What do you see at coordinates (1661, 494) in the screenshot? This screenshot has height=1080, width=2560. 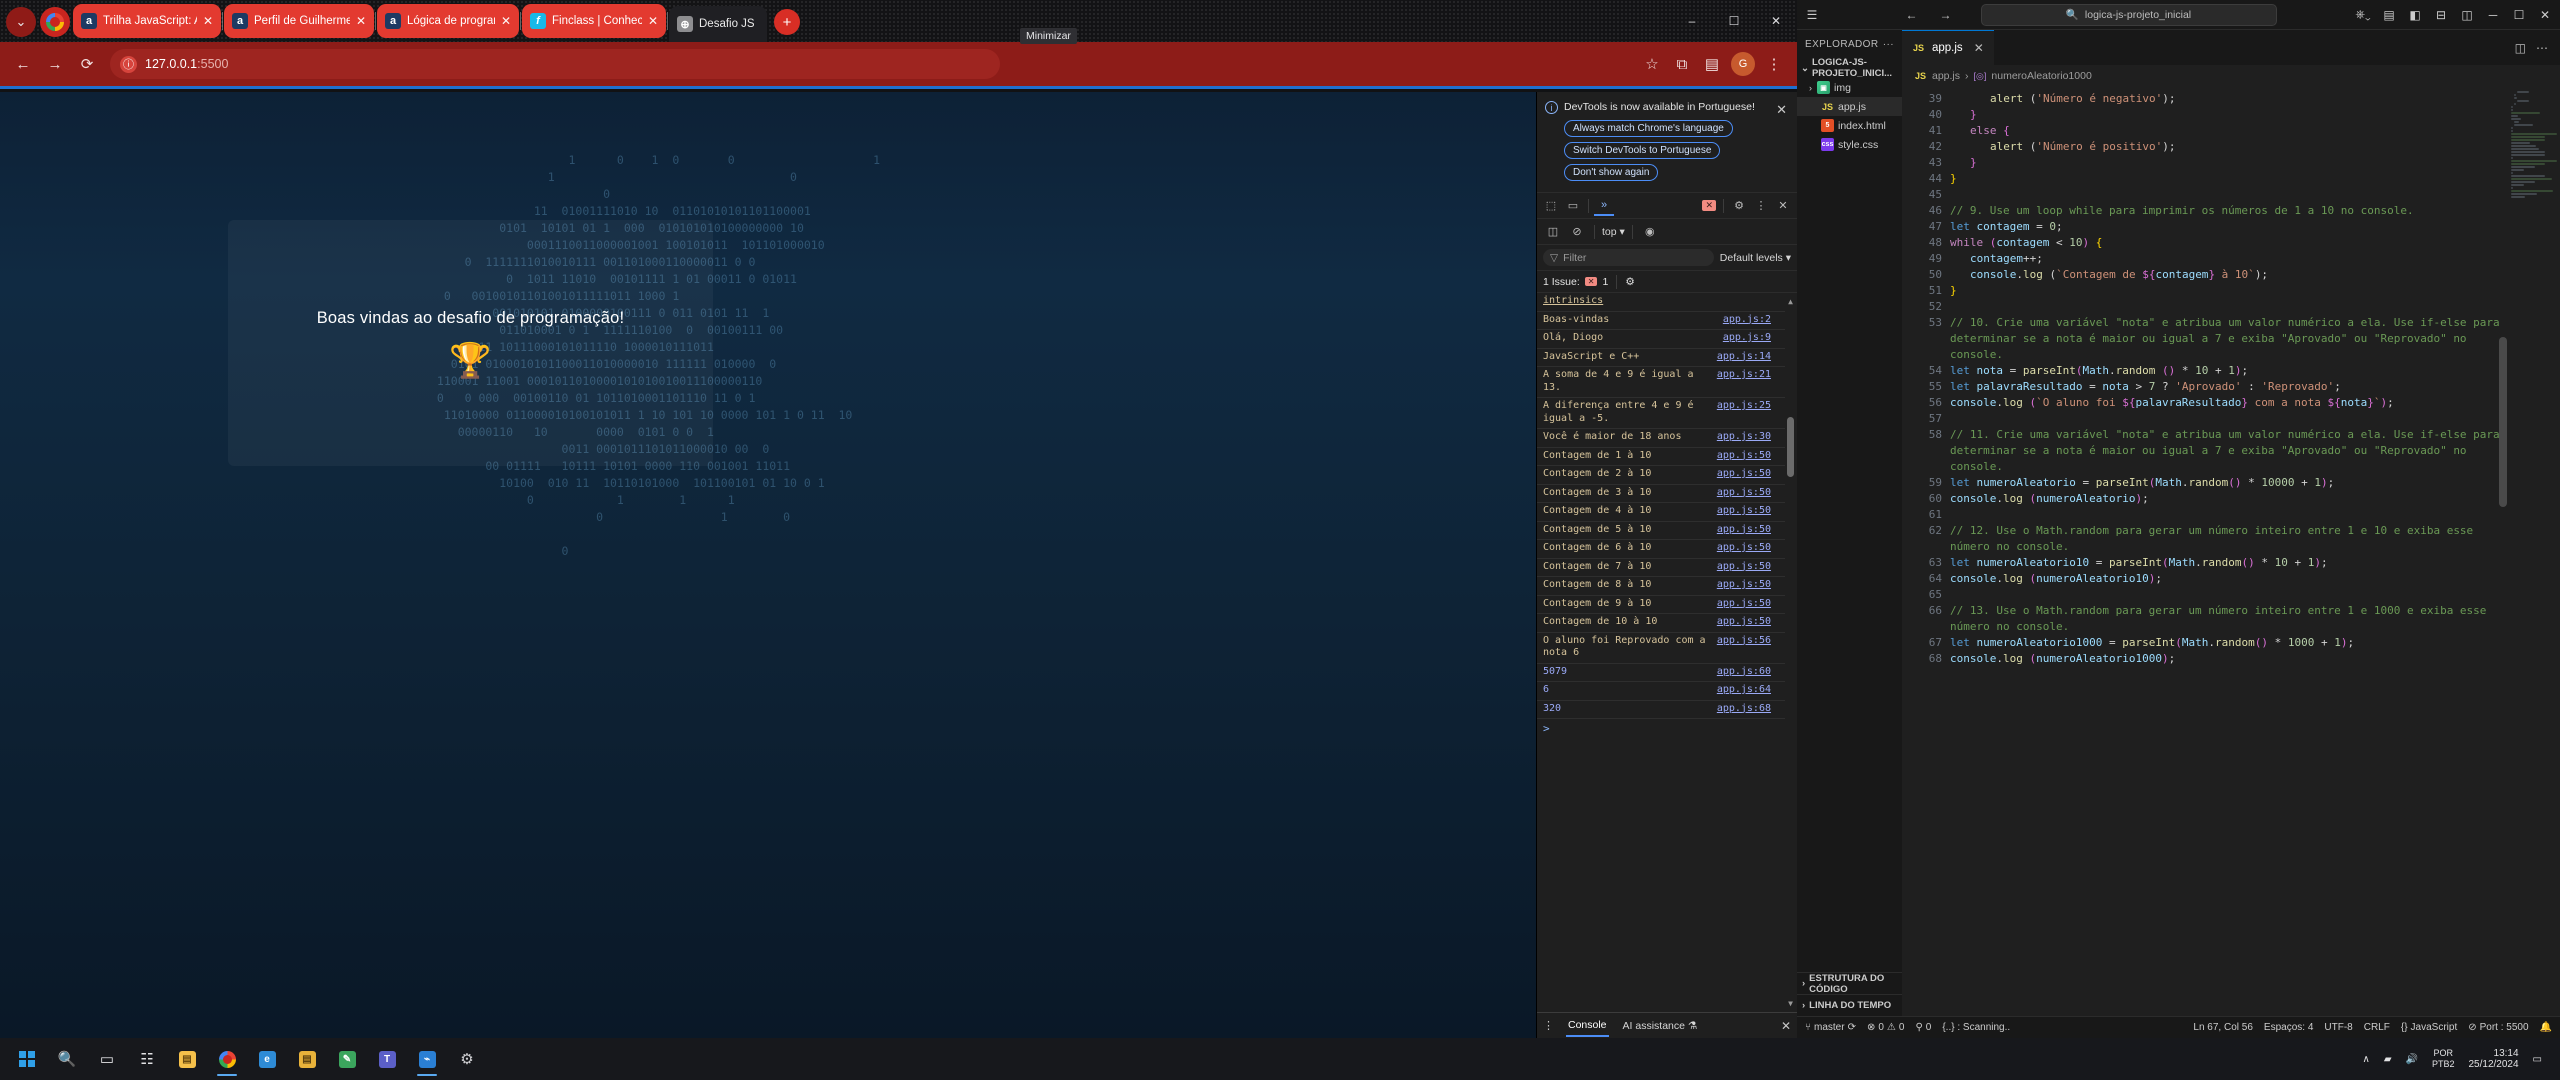 I see `console-message: Contagem de 3 à 10 app.js:50` at bounding box center [1661, 494].